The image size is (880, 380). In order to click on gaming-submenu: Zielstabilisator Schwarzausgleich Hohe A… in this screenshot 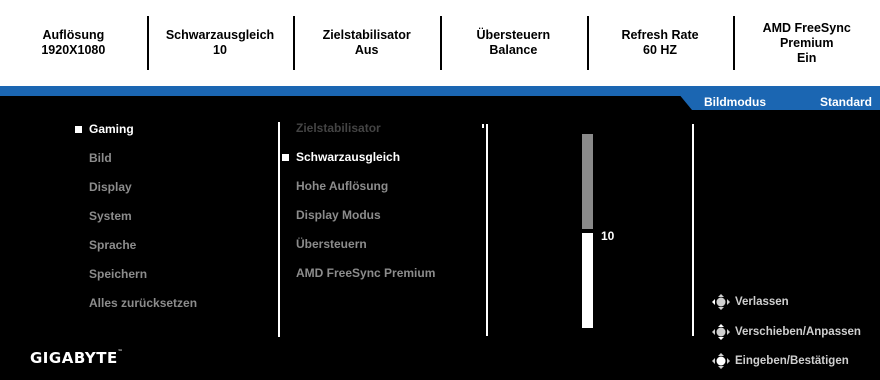, I will do `click(358, 201)`.